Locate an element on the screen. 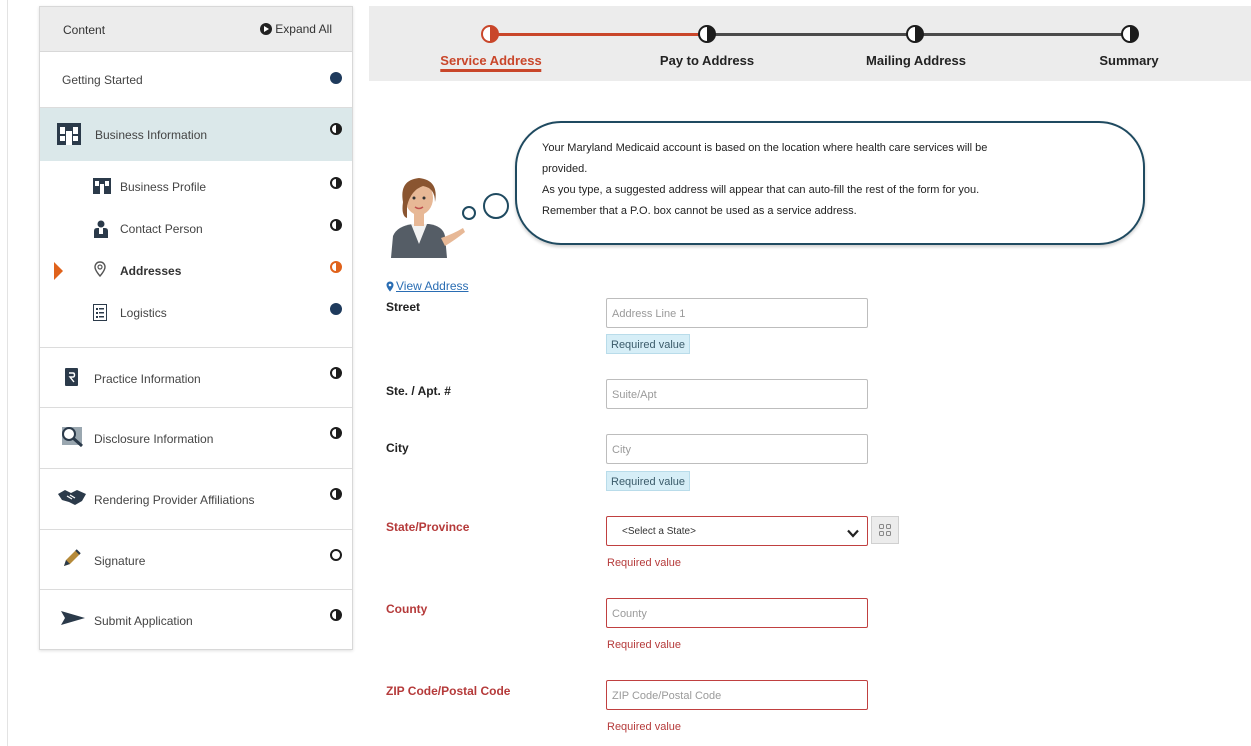 The width and height of the screenshot is (1251, 746). person-icon is located at coordinates (101, 230).